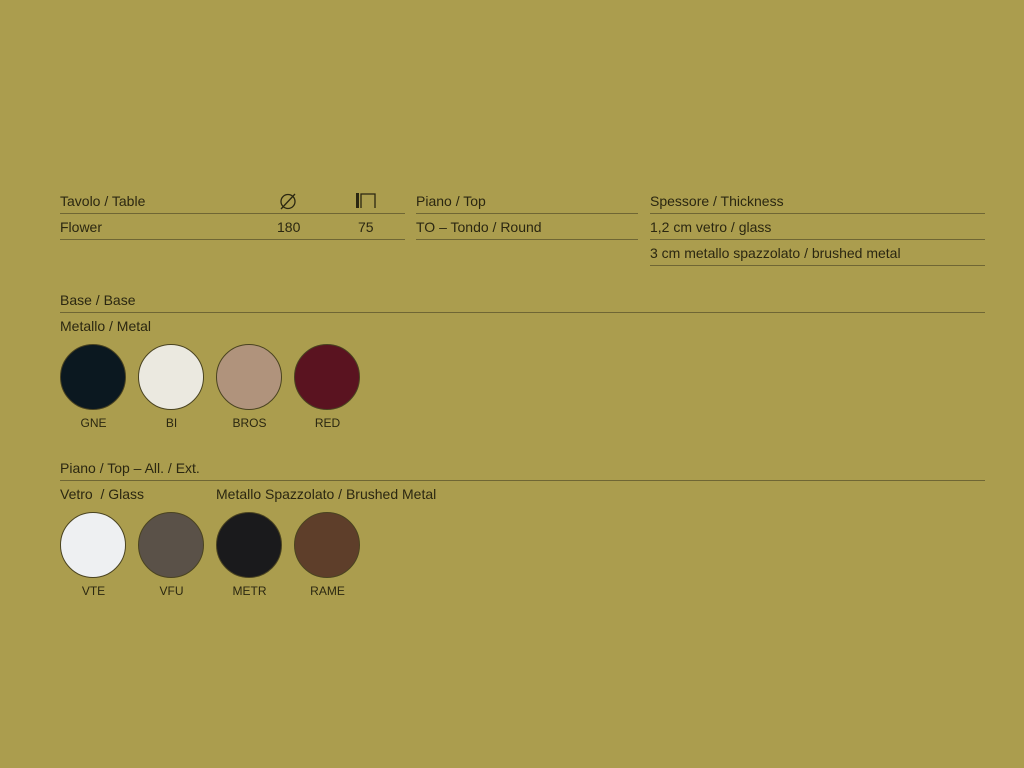  What do you see at coordinates (717, 201) in the screenshot?
I see `thickness-header: Spessore / Thickness` at bounding box center [717, 201].